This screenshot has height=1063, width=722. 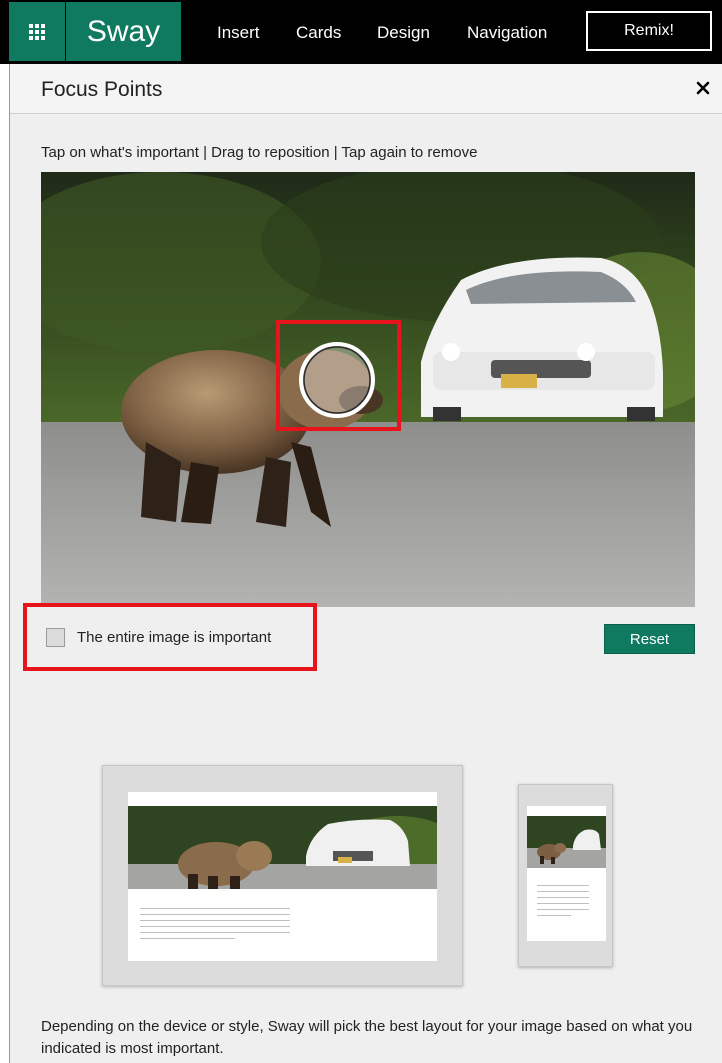 What do you see at coordinates (338, 375) in the screenshot?
I see `focus-point-highlight` at bounding box center [338, 375].